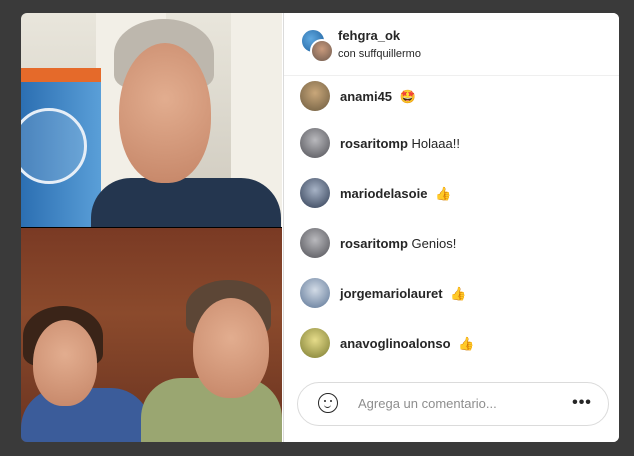 The image size is (634, 456). I want to click on host-shirt, so click(186, 202).